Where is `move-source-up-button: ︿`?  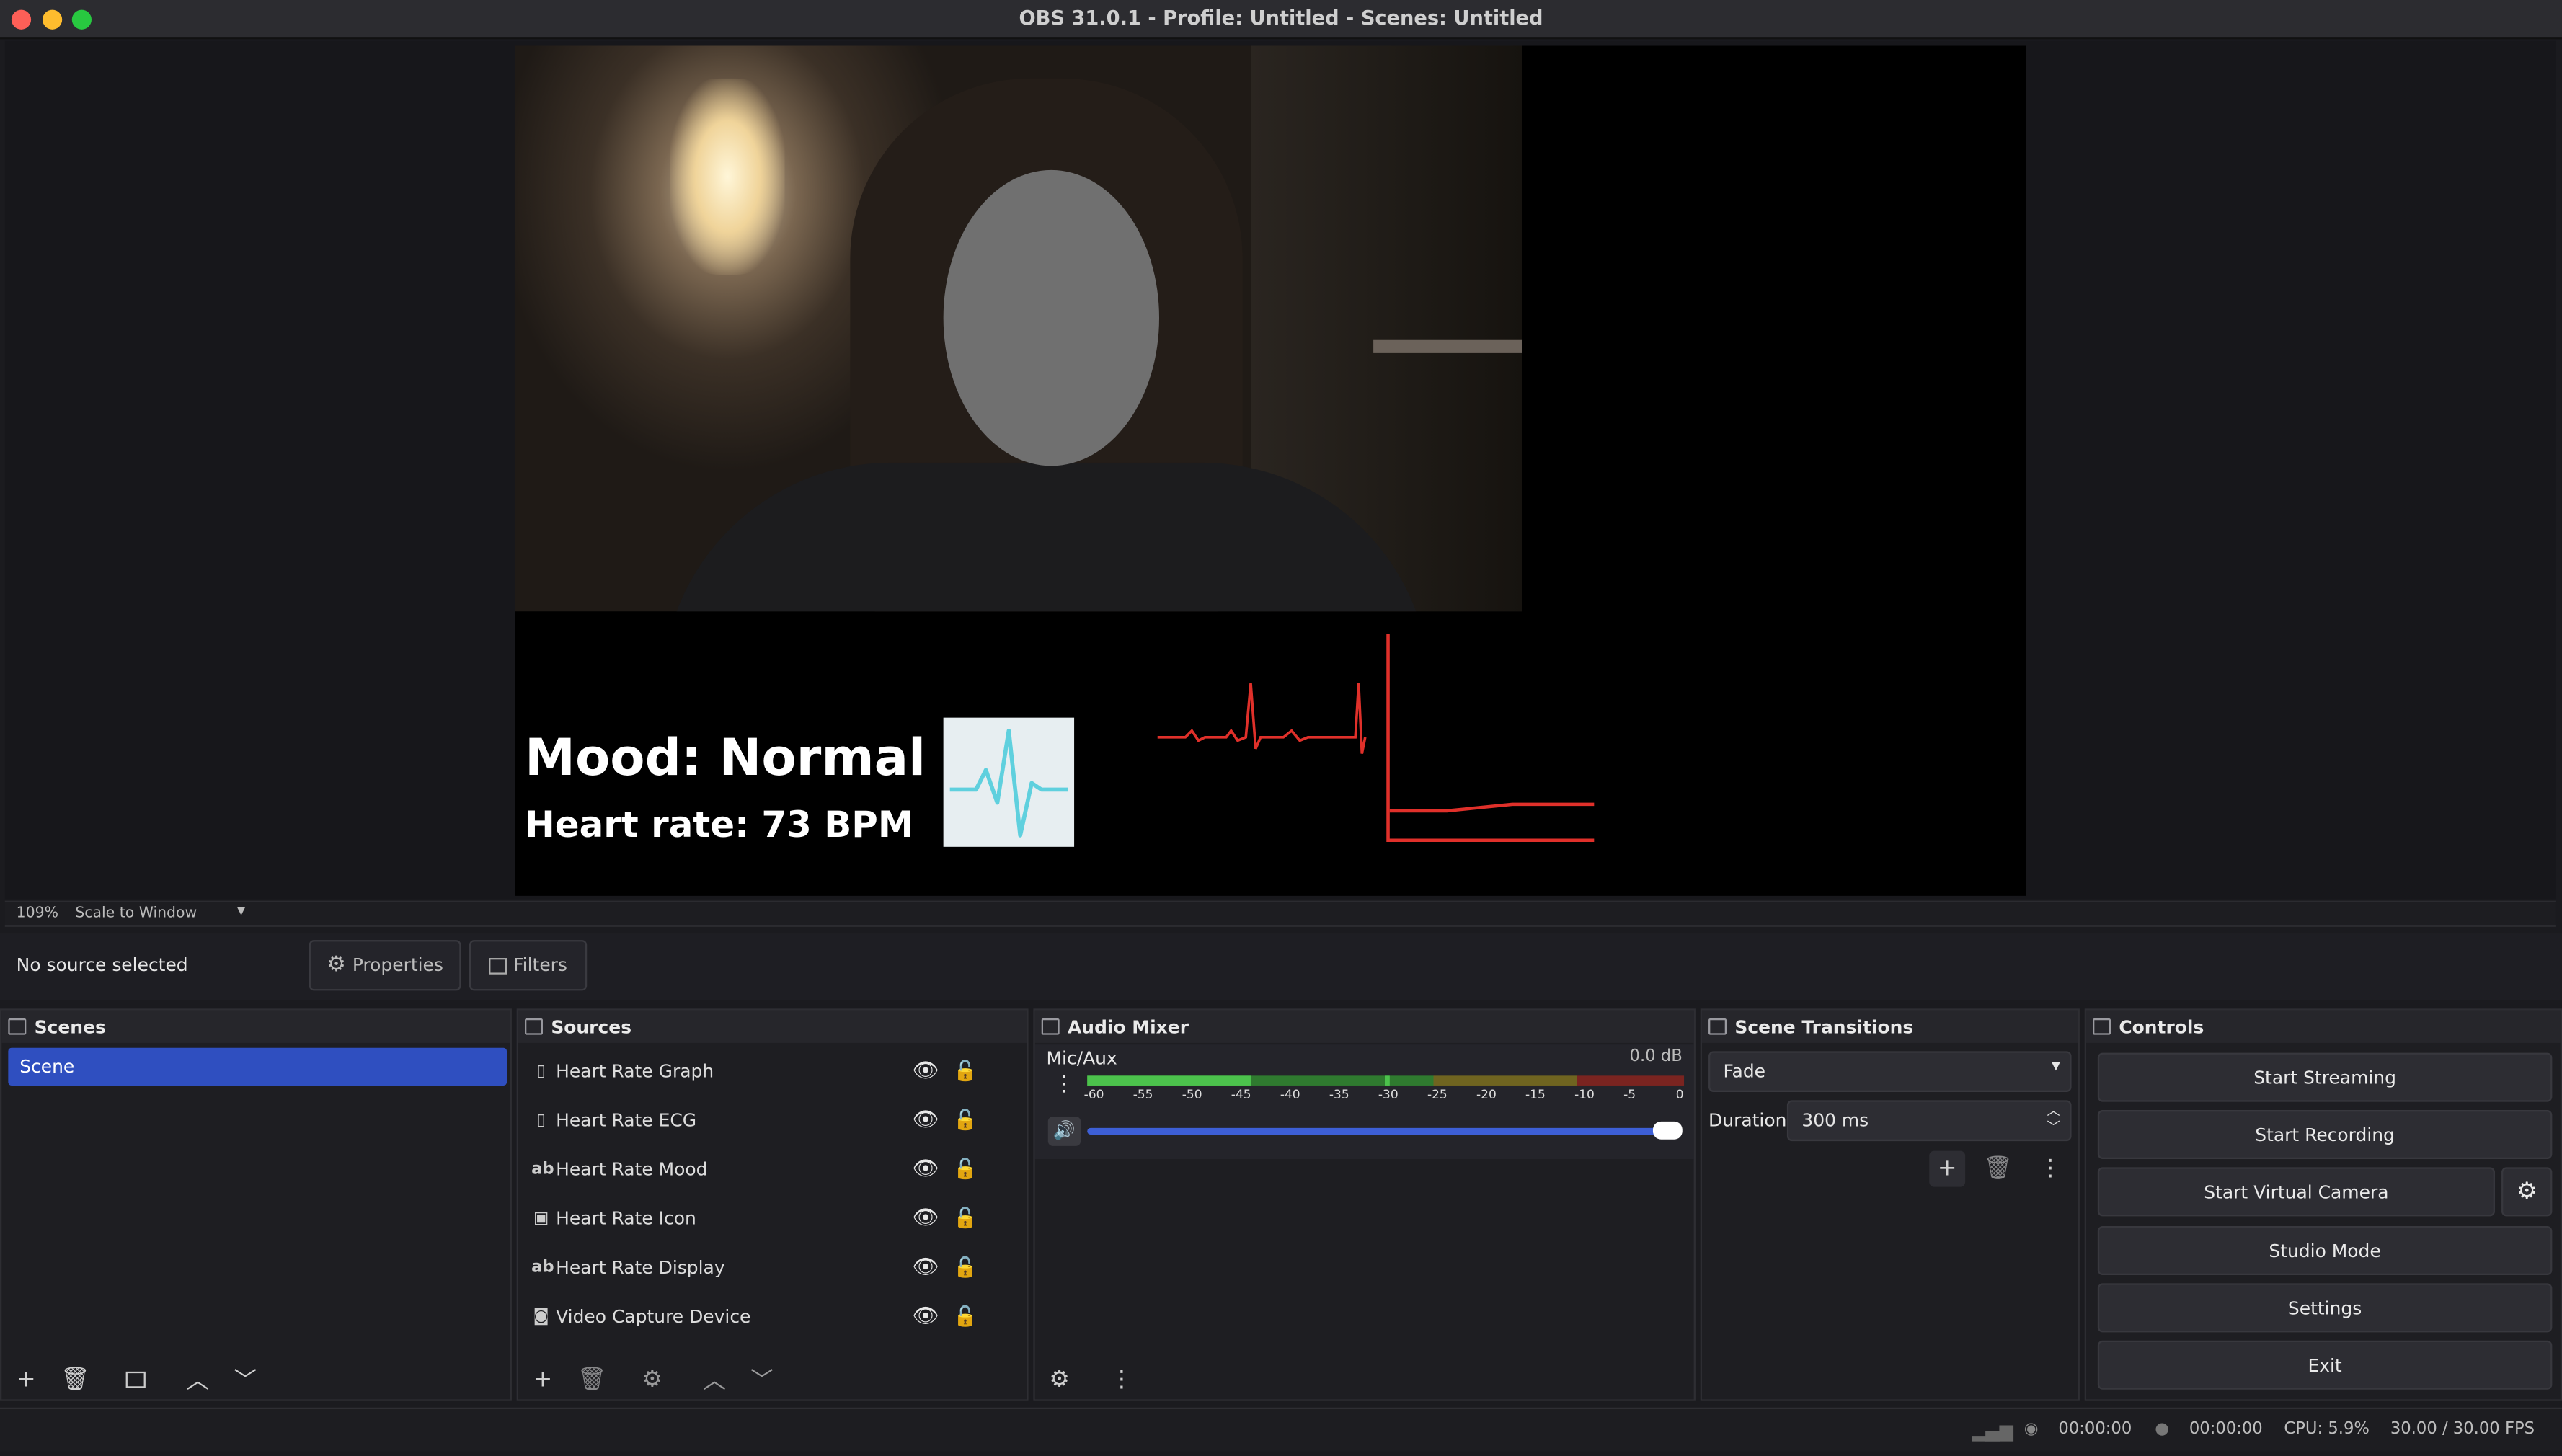 move-source-up-button: ︿ is located at coordinates (714, 1379).